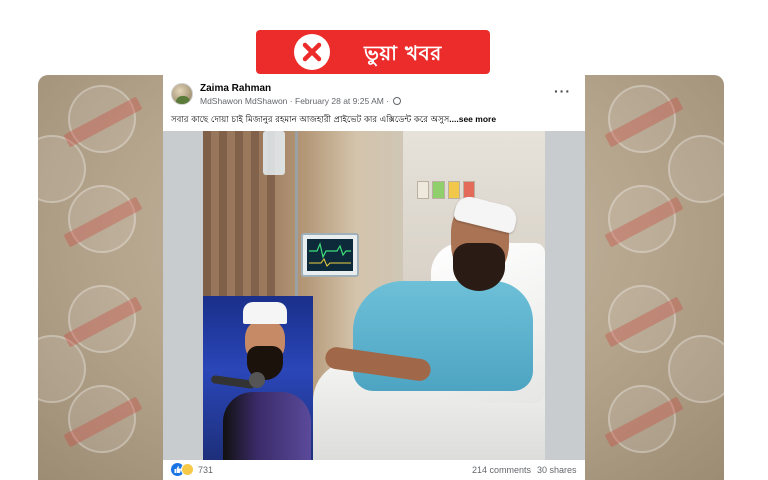 Image resolution: width=768 pixels, height=480 pixels. What do you see at coordinates (265, 313) in the screenshot?
I see `inset-cap` at bounding box center [265, 313].